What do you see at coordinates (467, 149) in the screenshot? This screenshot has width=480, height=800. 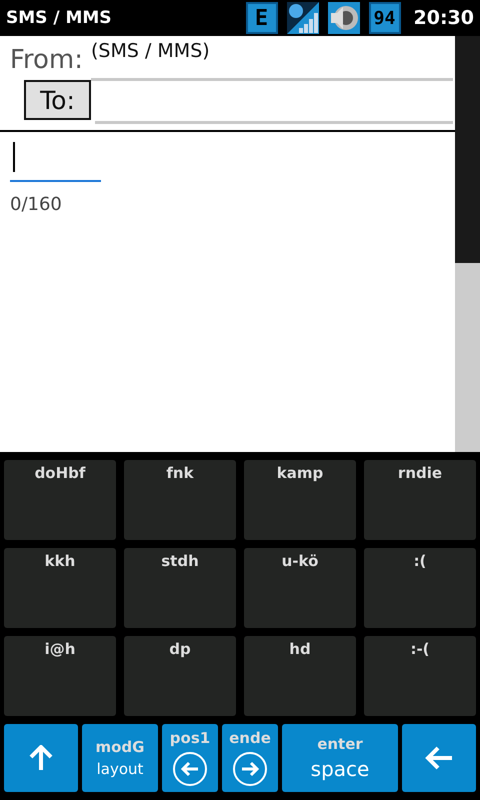 I see `scrollbar-thumb` at bounding box center [467, 149].